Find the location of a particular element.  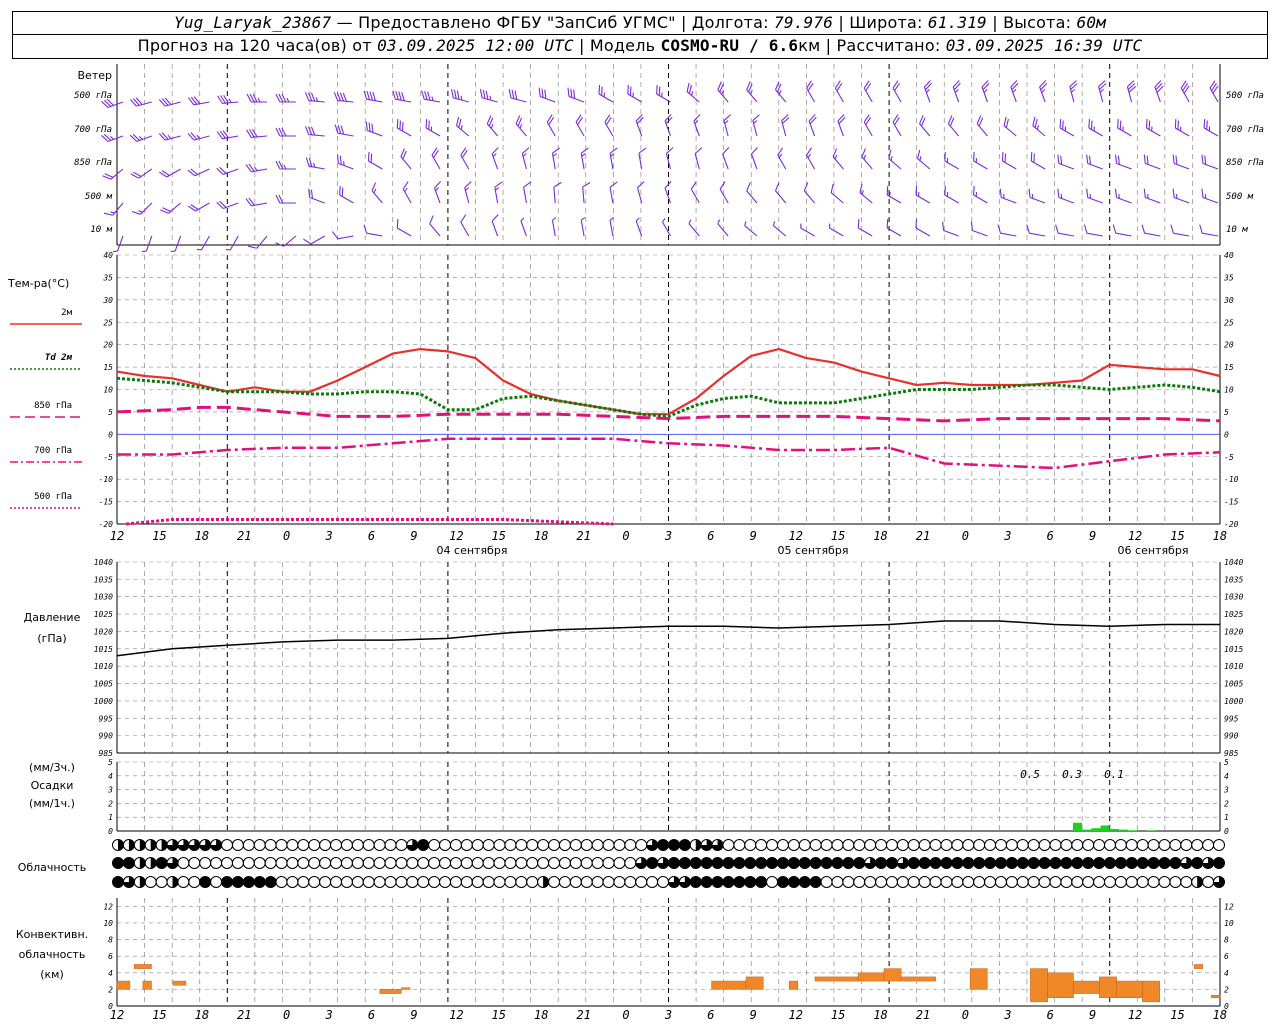

temp-500-line is located at coordinates (370, 522).